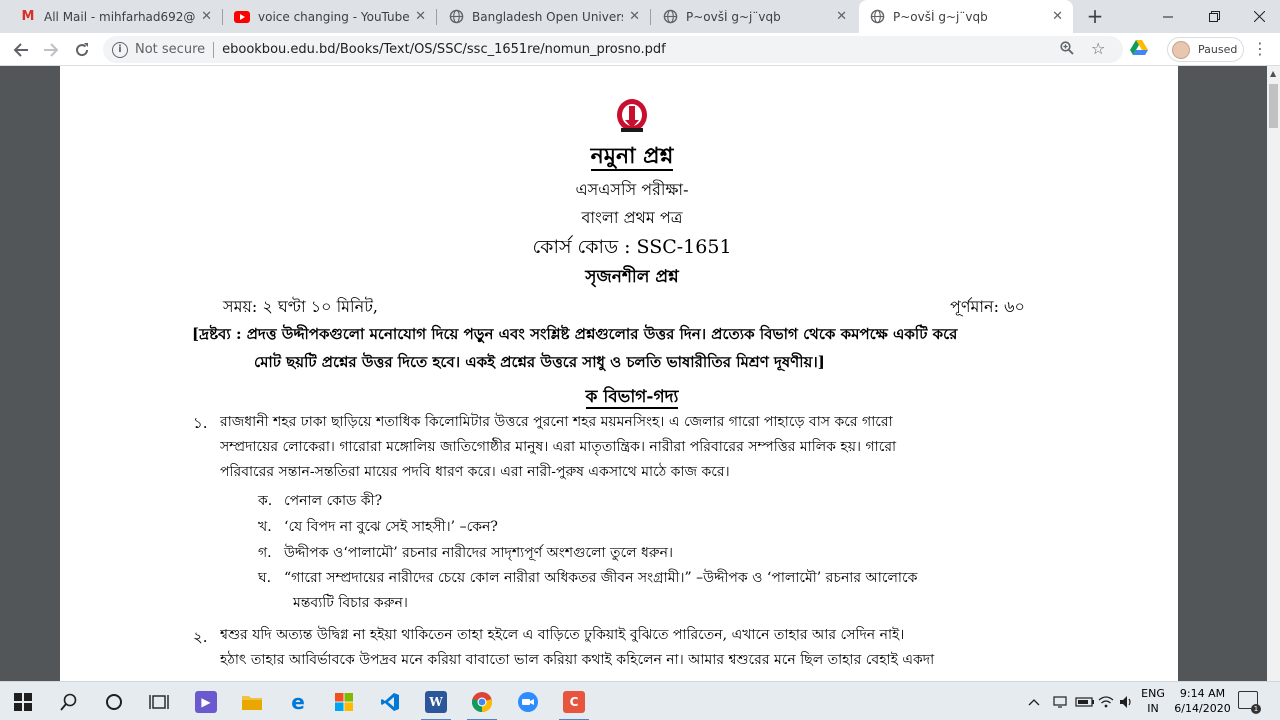  Describe the element at coordinates (632, 398) in the screenshot. I see `section-heading: ক বিভাগ-গদ্য` at that location.